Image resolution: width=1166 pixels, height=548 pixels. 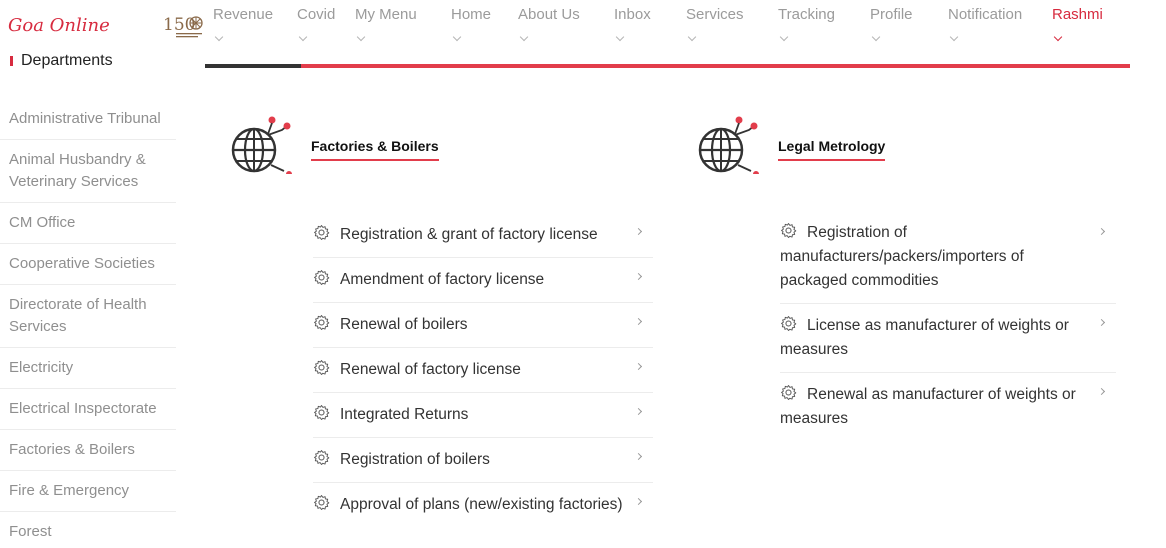 I want to click on sidebar-item-administrative-tribunal: Administrative Tribunal, so click(x=88, y=119).